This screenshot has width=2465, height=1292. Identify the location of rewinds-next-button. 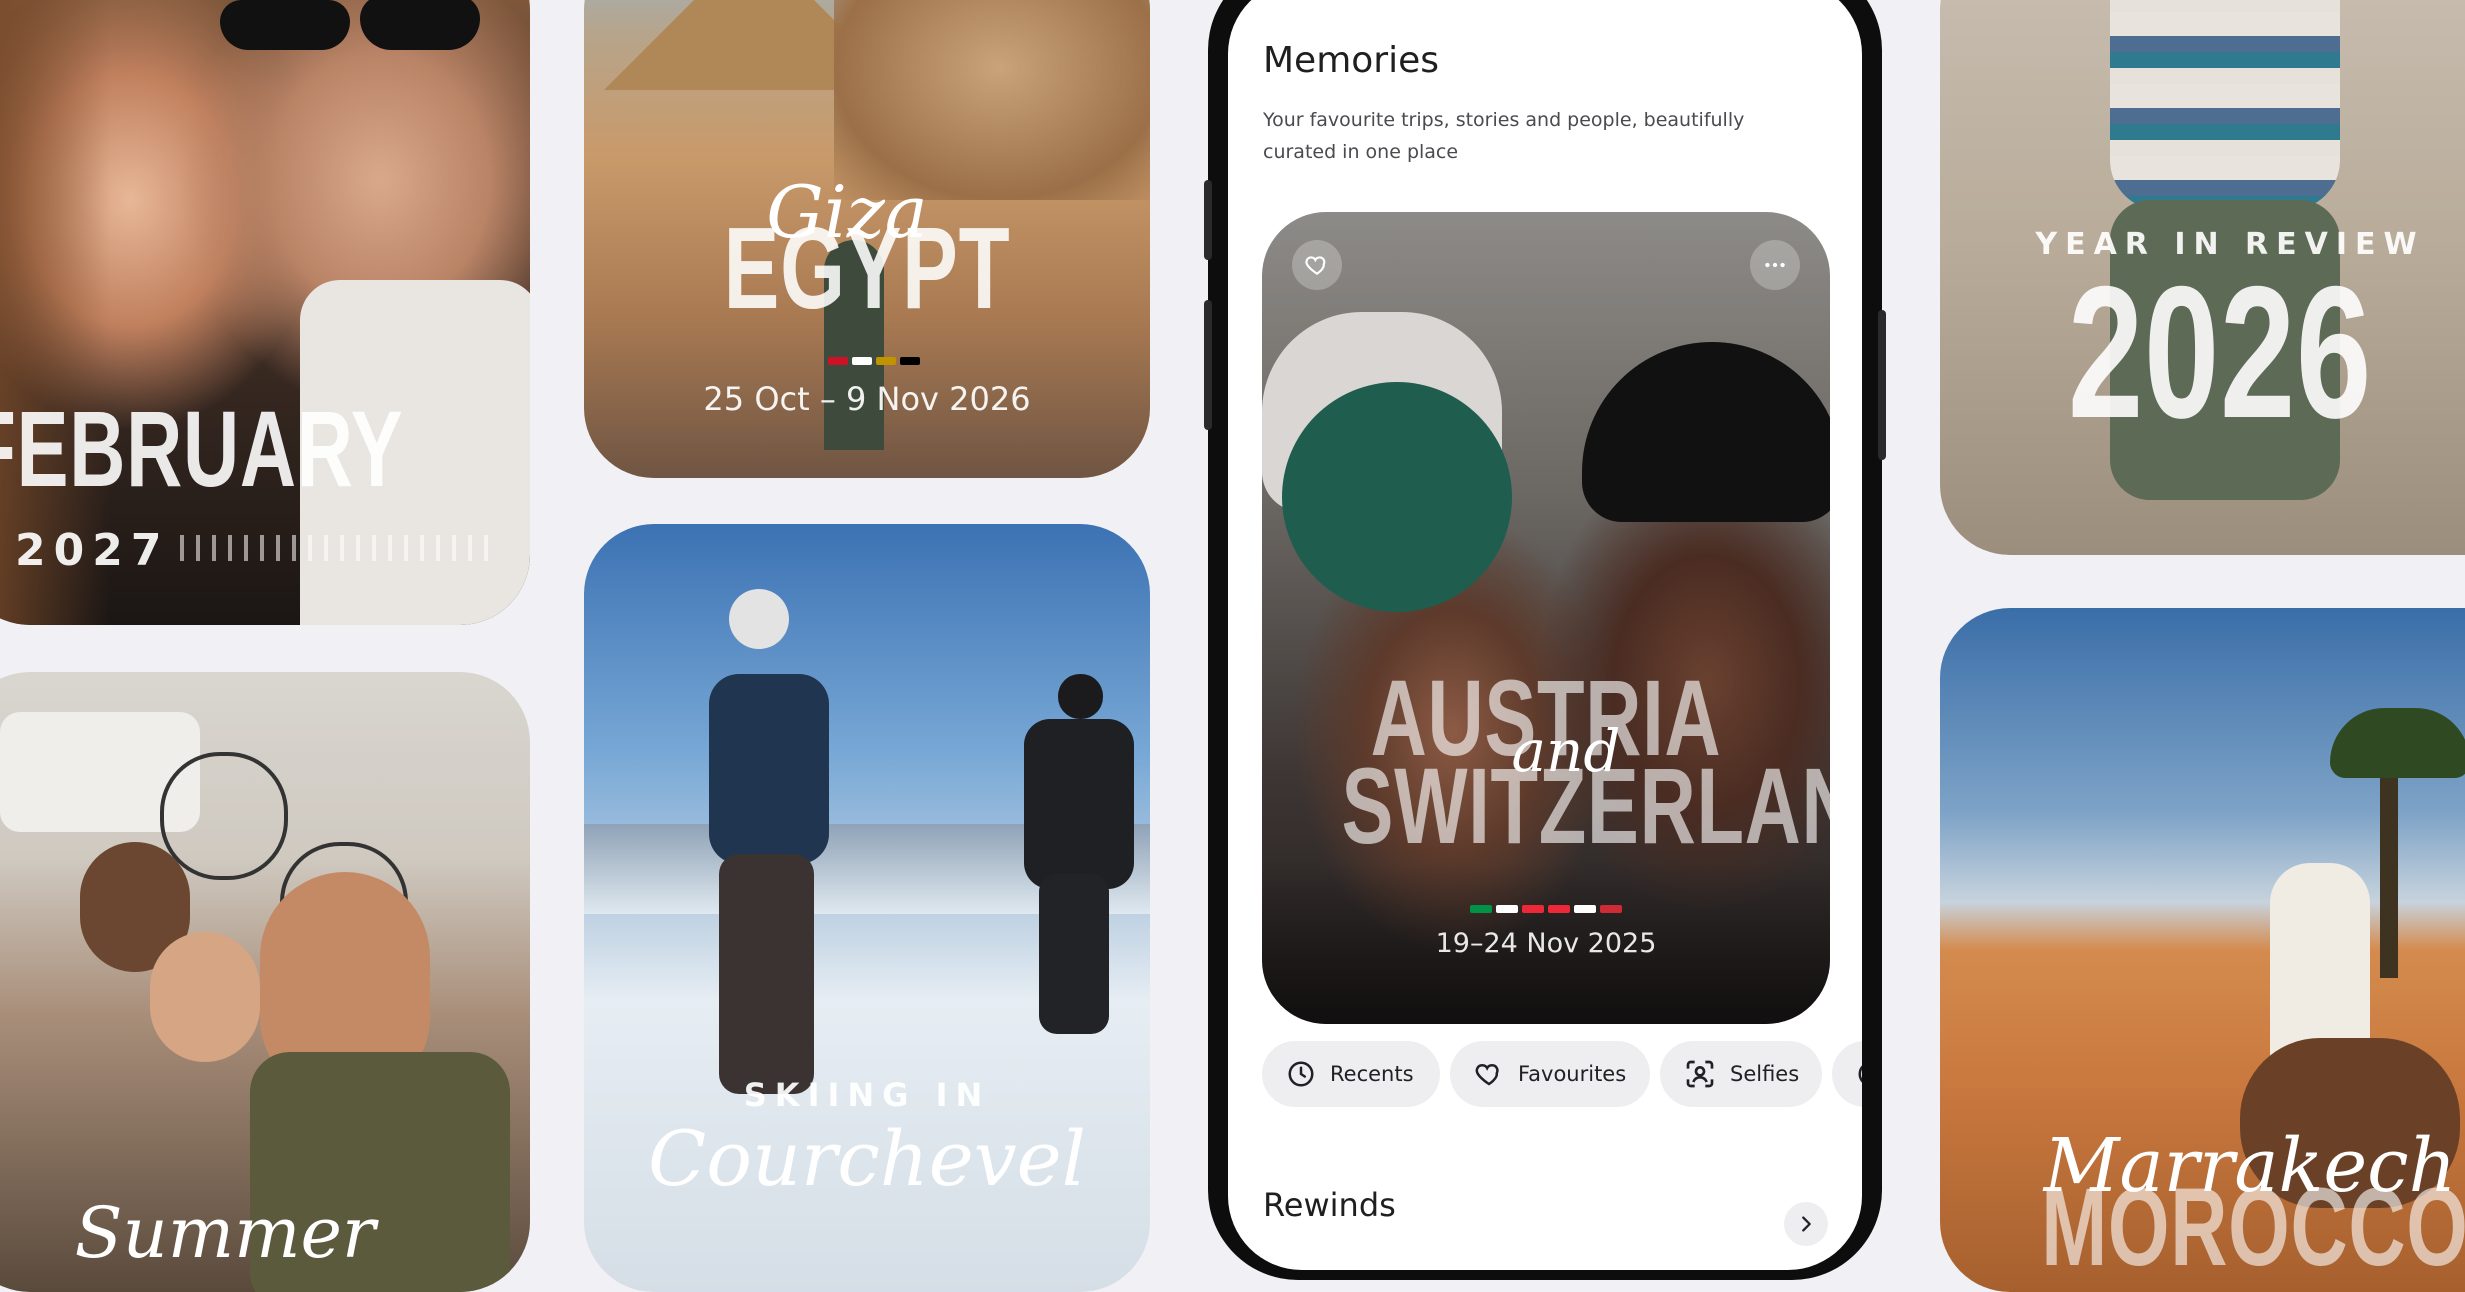
(1806, 1224).